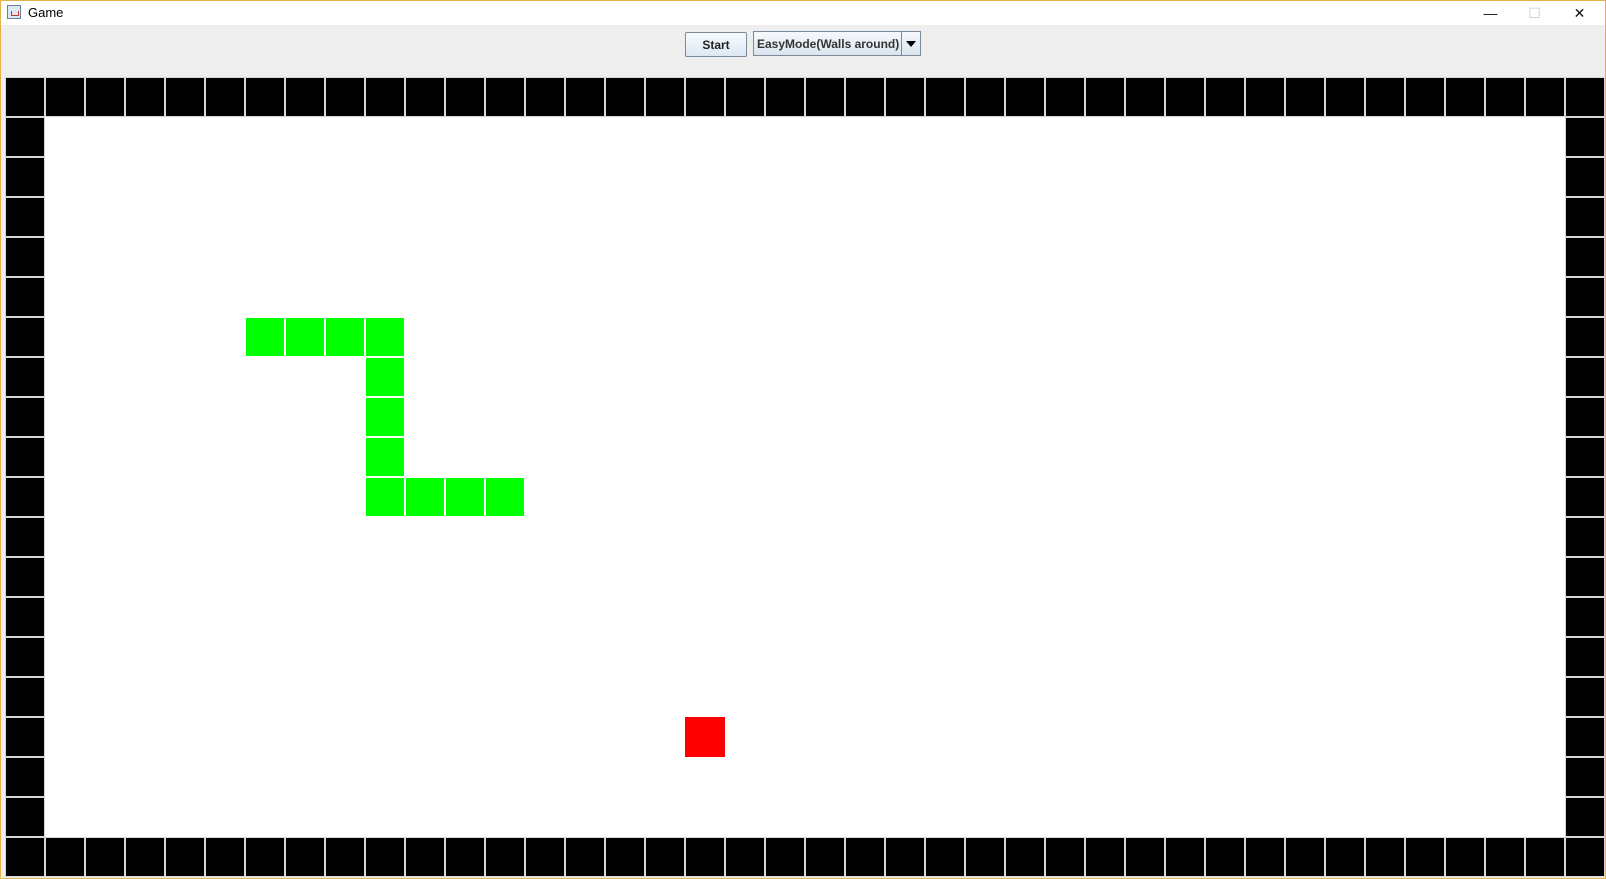  Describe the element at coordinates (705, 737) in the screenshot. I see `food-pellet` at that location.